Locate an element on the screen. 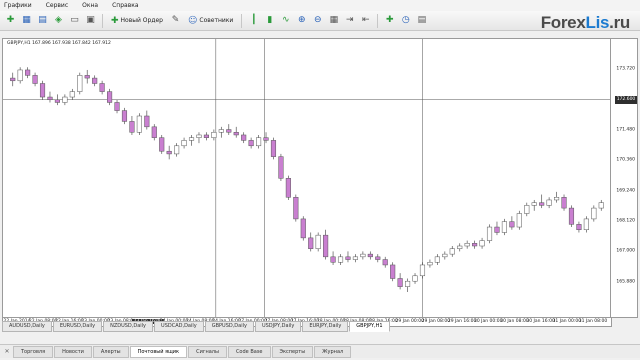 The width and height of the screenshot is (640, 360). terminal-tab: Почтовый ящик is located at coordinates (158, 351).